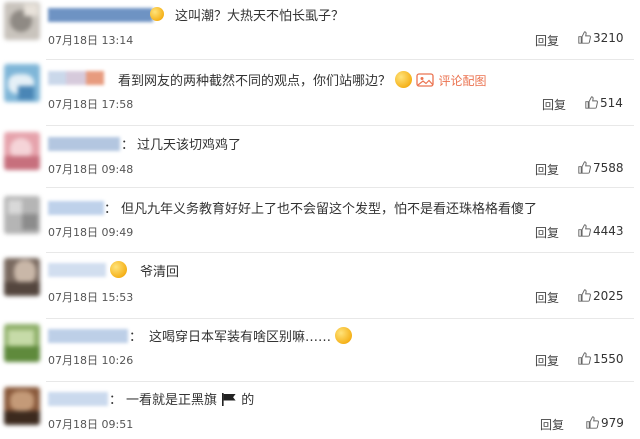 The image size is (640, 439). What do you see at coordinates (248, 400) in the screenshot?
I see `comment-text-tail: 的` at bounding box center [248, 400].